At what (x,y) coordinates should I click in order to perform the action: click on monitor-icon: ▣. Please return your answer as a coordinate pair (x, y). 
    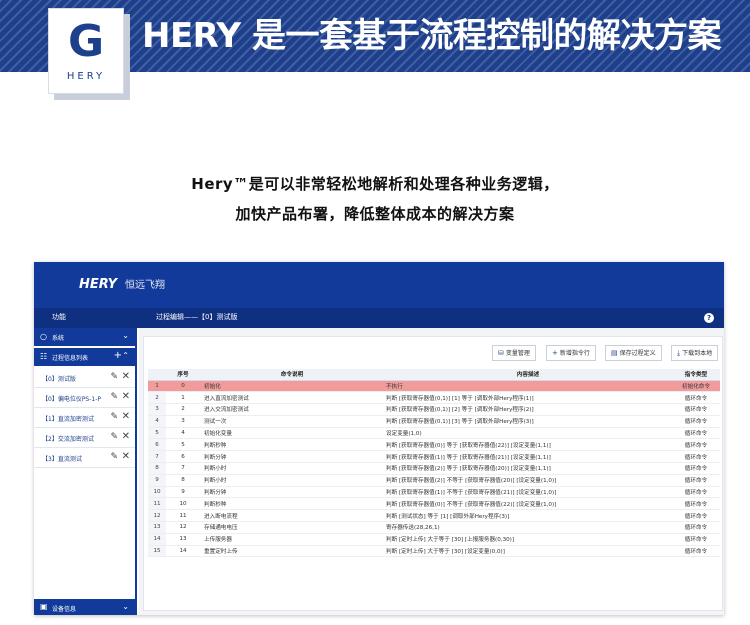
    Looking at the image, I should click on (44, 606).